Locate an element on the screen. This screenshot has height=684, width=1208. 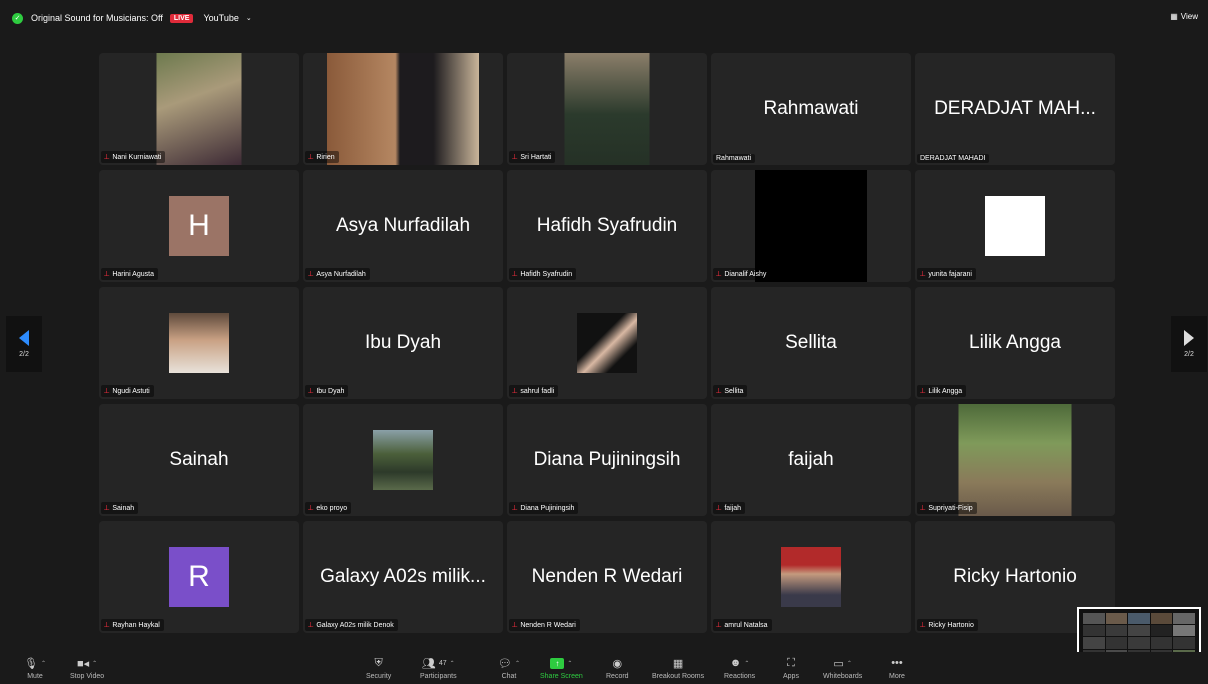
more-button: ••• More is located at coordinates (897, 668).